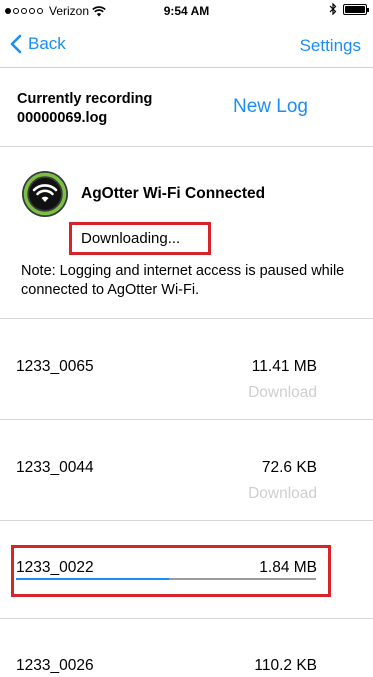  Describe the element at coordinates (85, 99) in the screenshot. I see `recording-label: Currently recording` at that location.